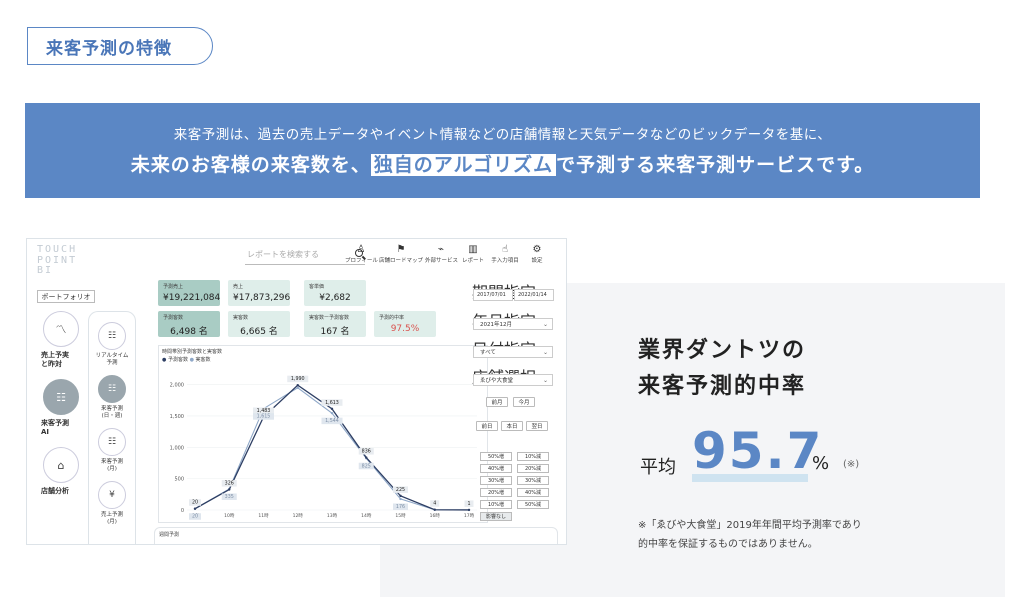  Describe the element at coordinates (61, 465) in the screenshot. I see `store-icon: ⌂` at that location.